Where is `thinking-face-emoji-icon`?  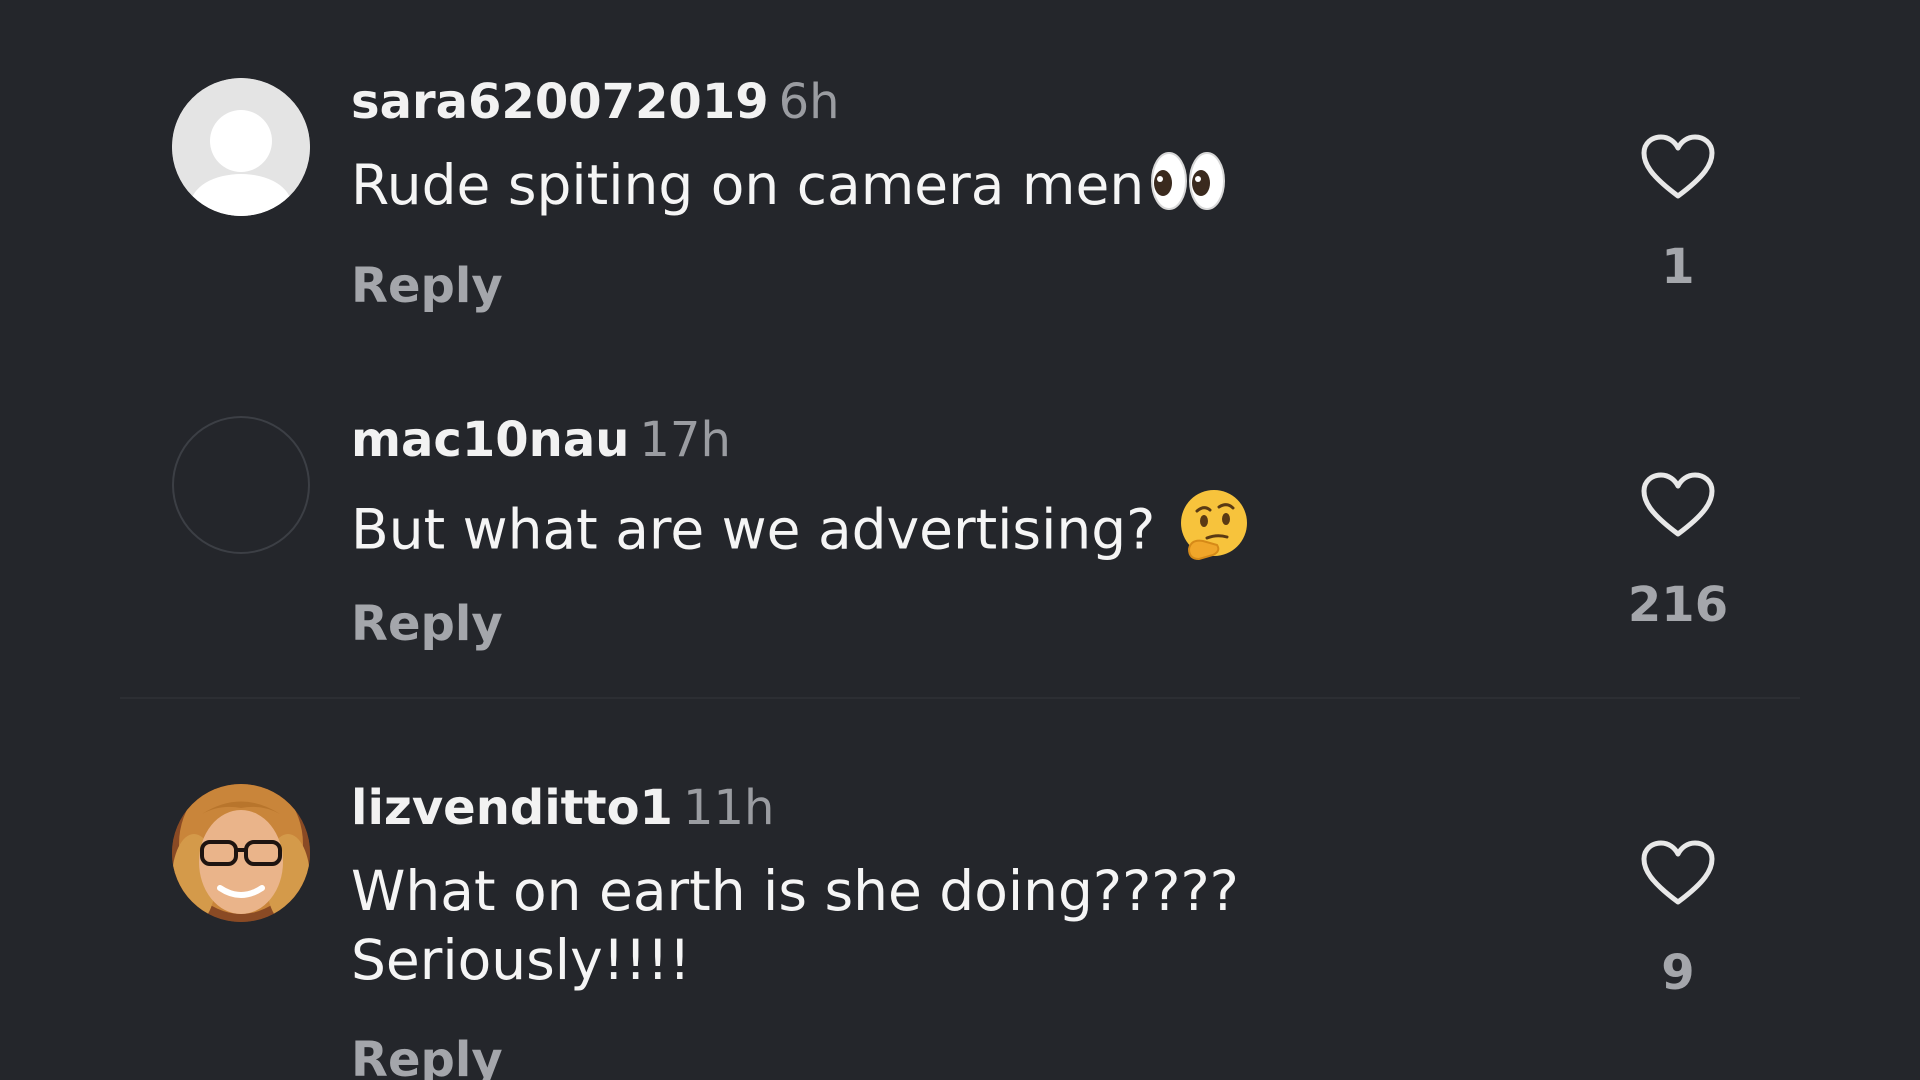
thinking-face-emoji-icon is located at coordinates (1214, 533).